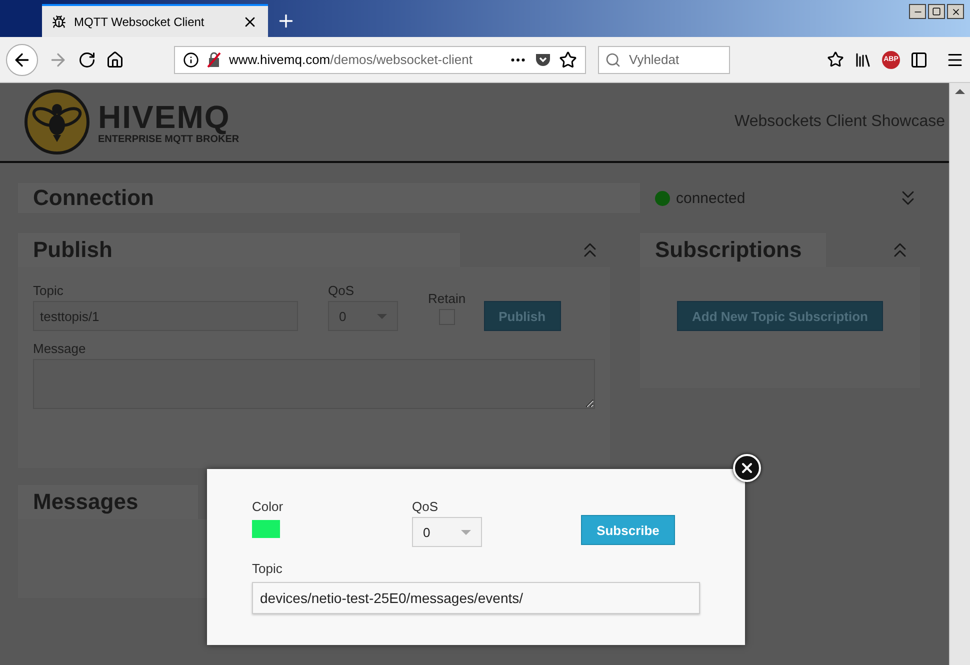 The width and height of the screenshot is (970, 665). I want to click on minimize-button, so click(917, 11).